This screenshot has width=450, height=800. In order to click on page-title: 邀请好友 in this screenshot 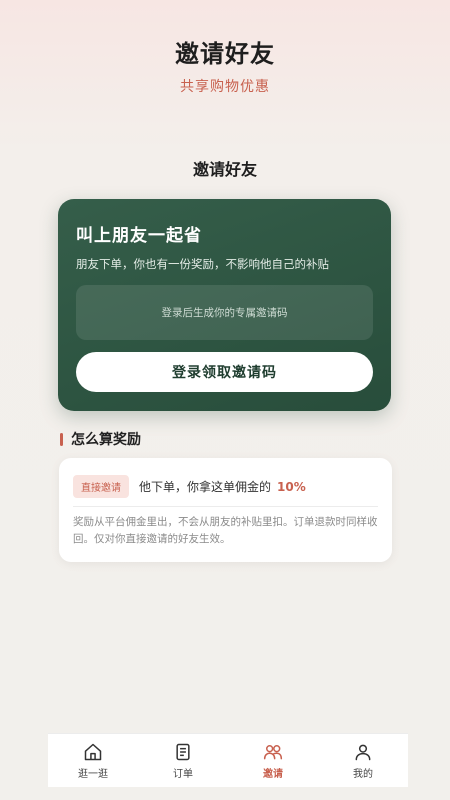, I will do `click(225, 54)`.